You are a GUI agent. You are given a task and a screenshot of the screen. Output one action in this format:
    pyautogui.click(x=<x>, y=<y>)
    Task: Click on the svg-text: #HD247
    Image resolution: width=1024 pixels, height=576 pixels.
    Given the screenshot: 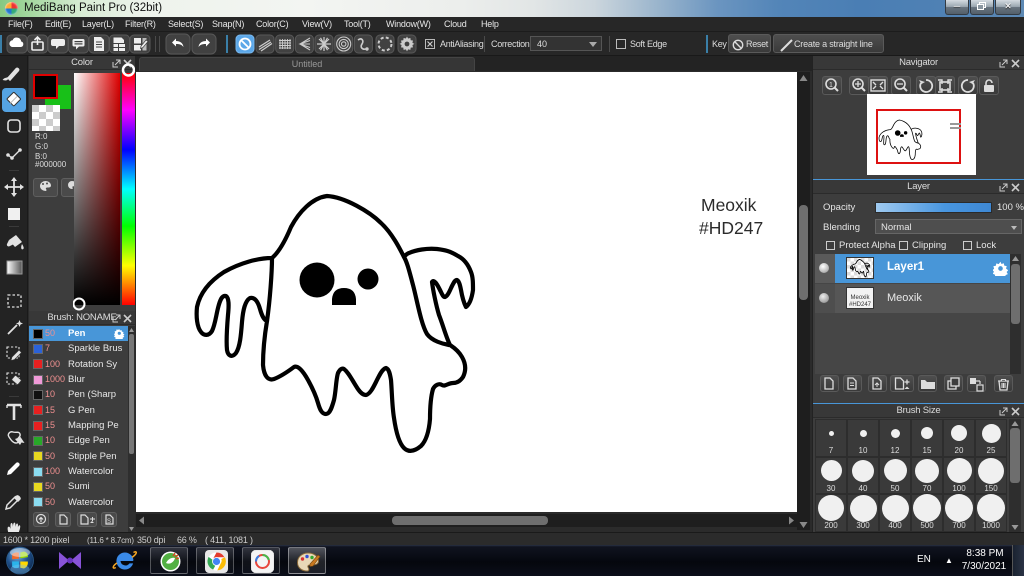 What is the action you would take?
    pyautogui.click(x=731, y=228)
    